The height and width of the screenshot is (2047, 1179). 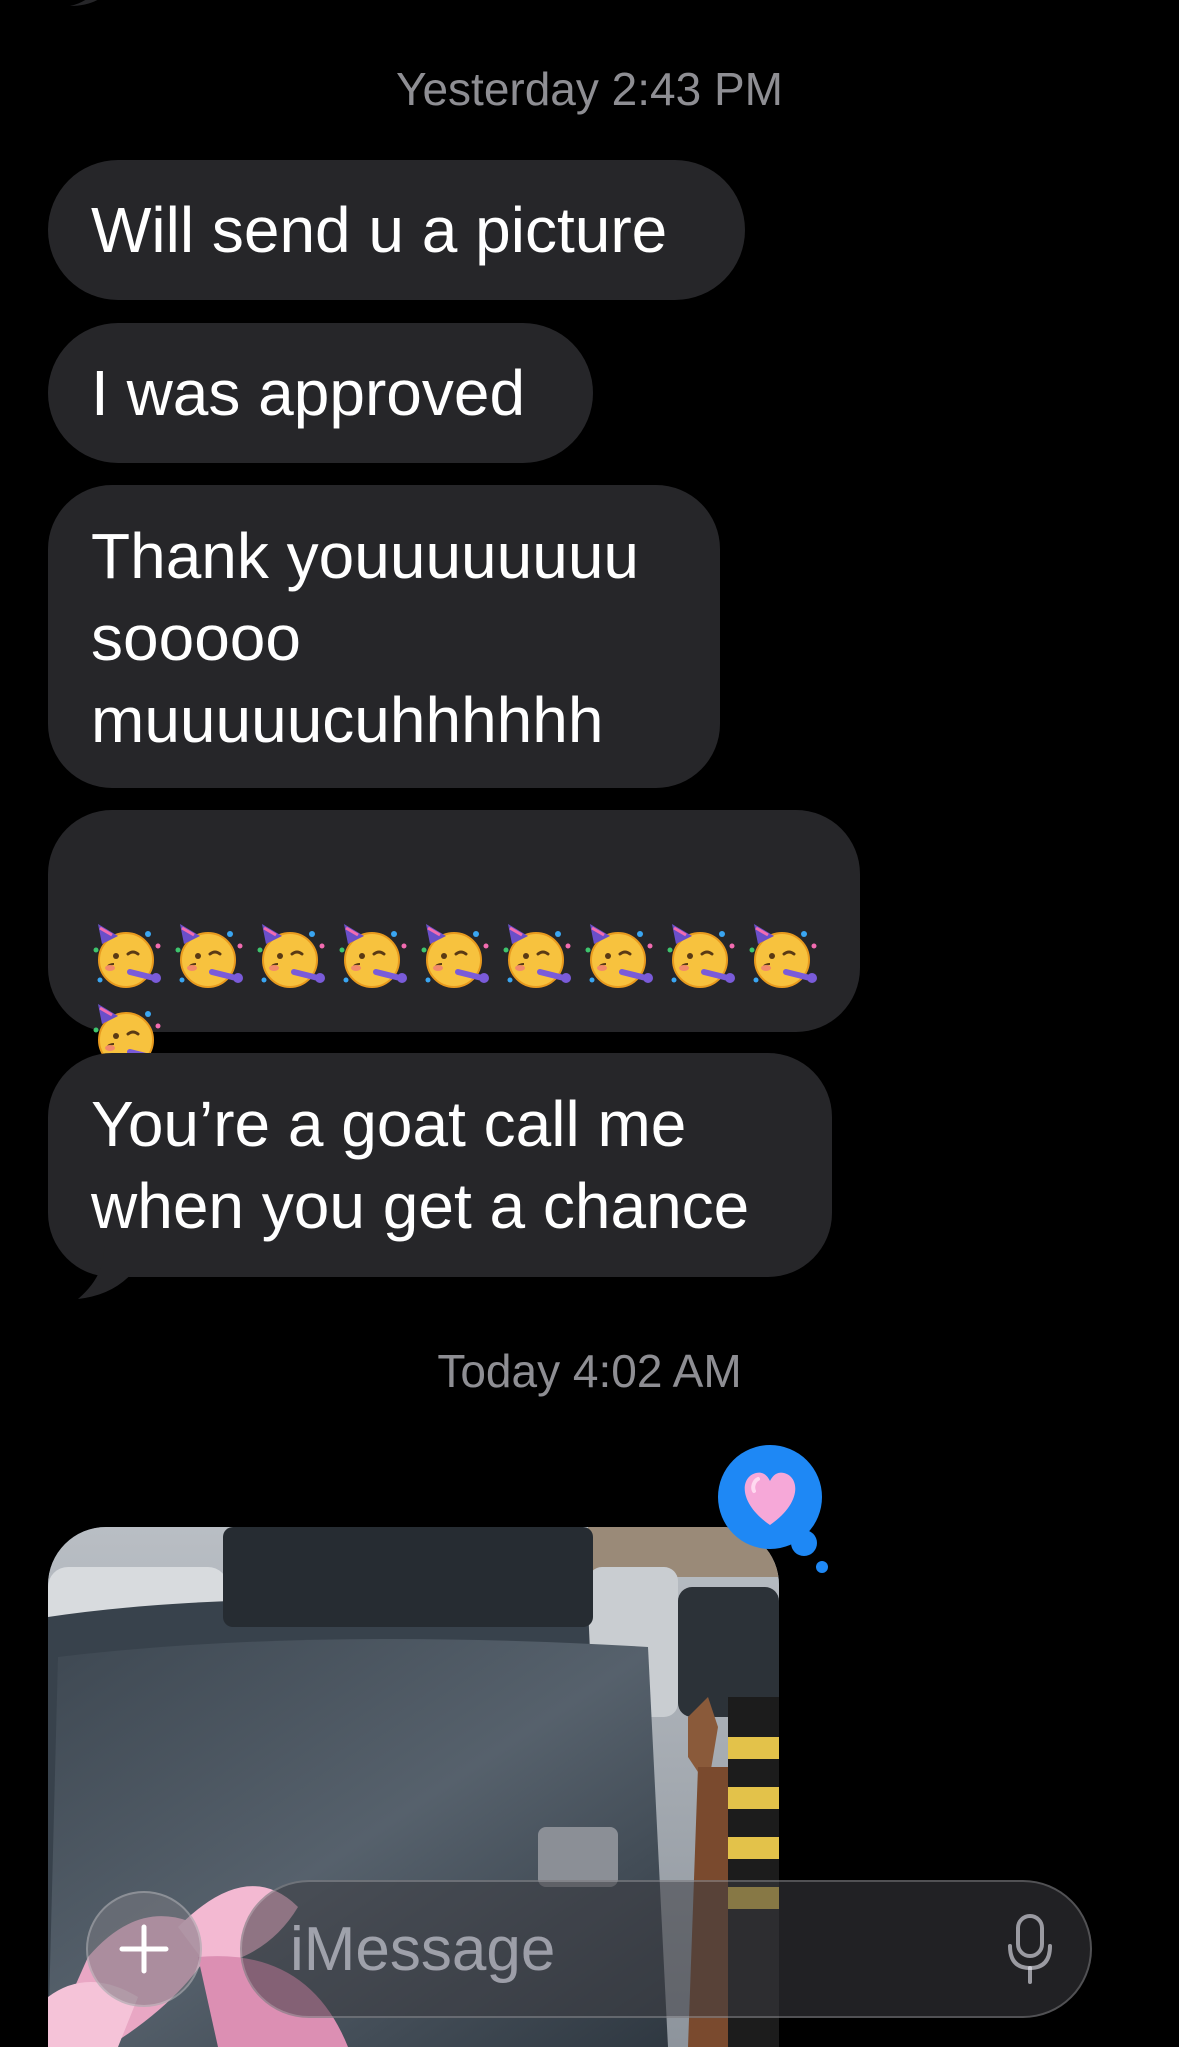 I want to click on timestamp-time: 4:02 AM, so click(x=657, y=1371).